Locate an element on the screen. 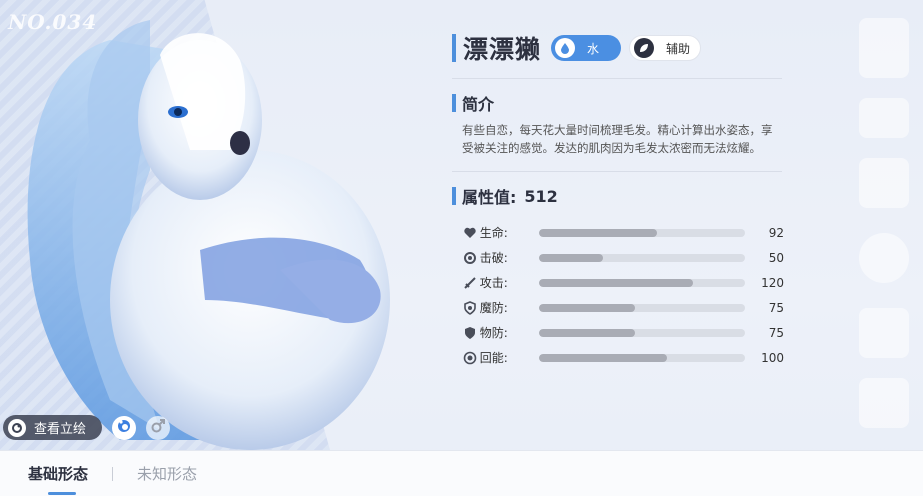  role-label: 辅助 is located at coordinates (678, 48).